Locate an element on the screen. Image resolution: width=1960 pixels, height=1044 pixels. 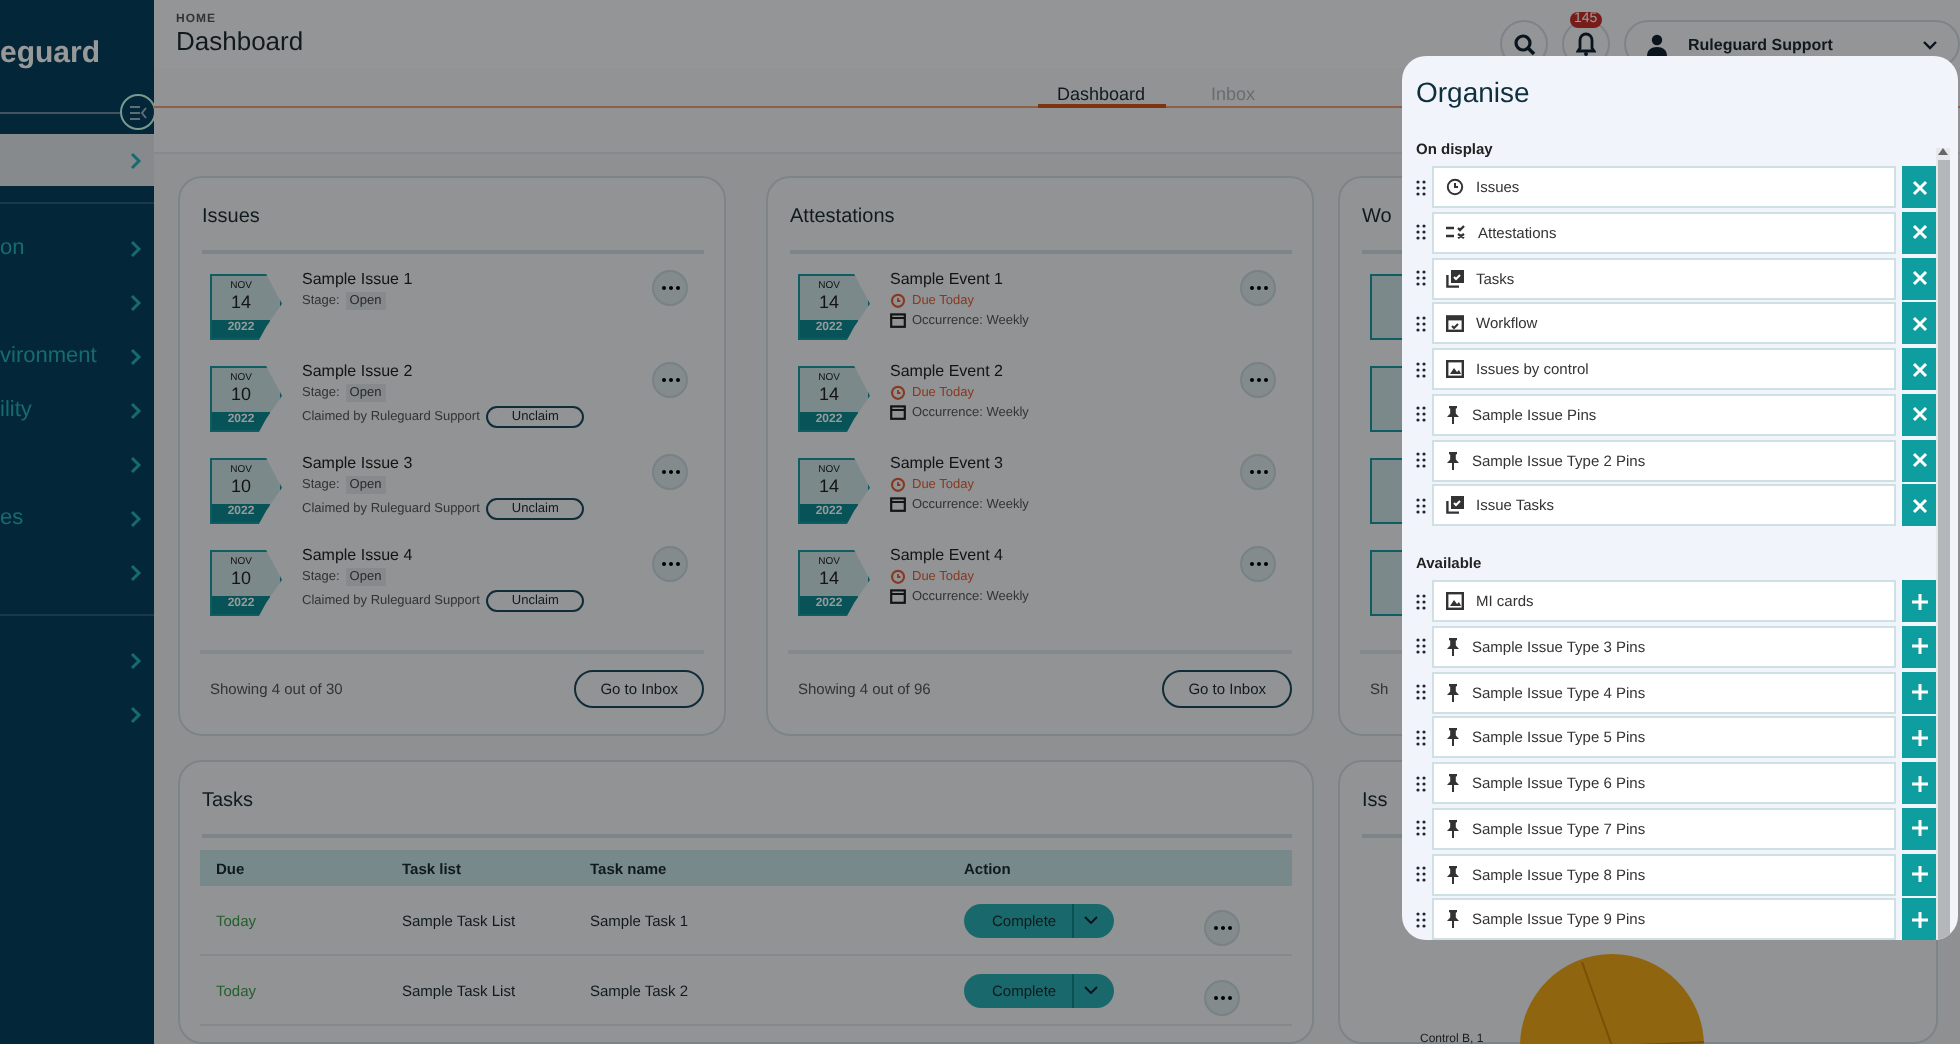
checklist-icon is located at coordinates (1456, 232).